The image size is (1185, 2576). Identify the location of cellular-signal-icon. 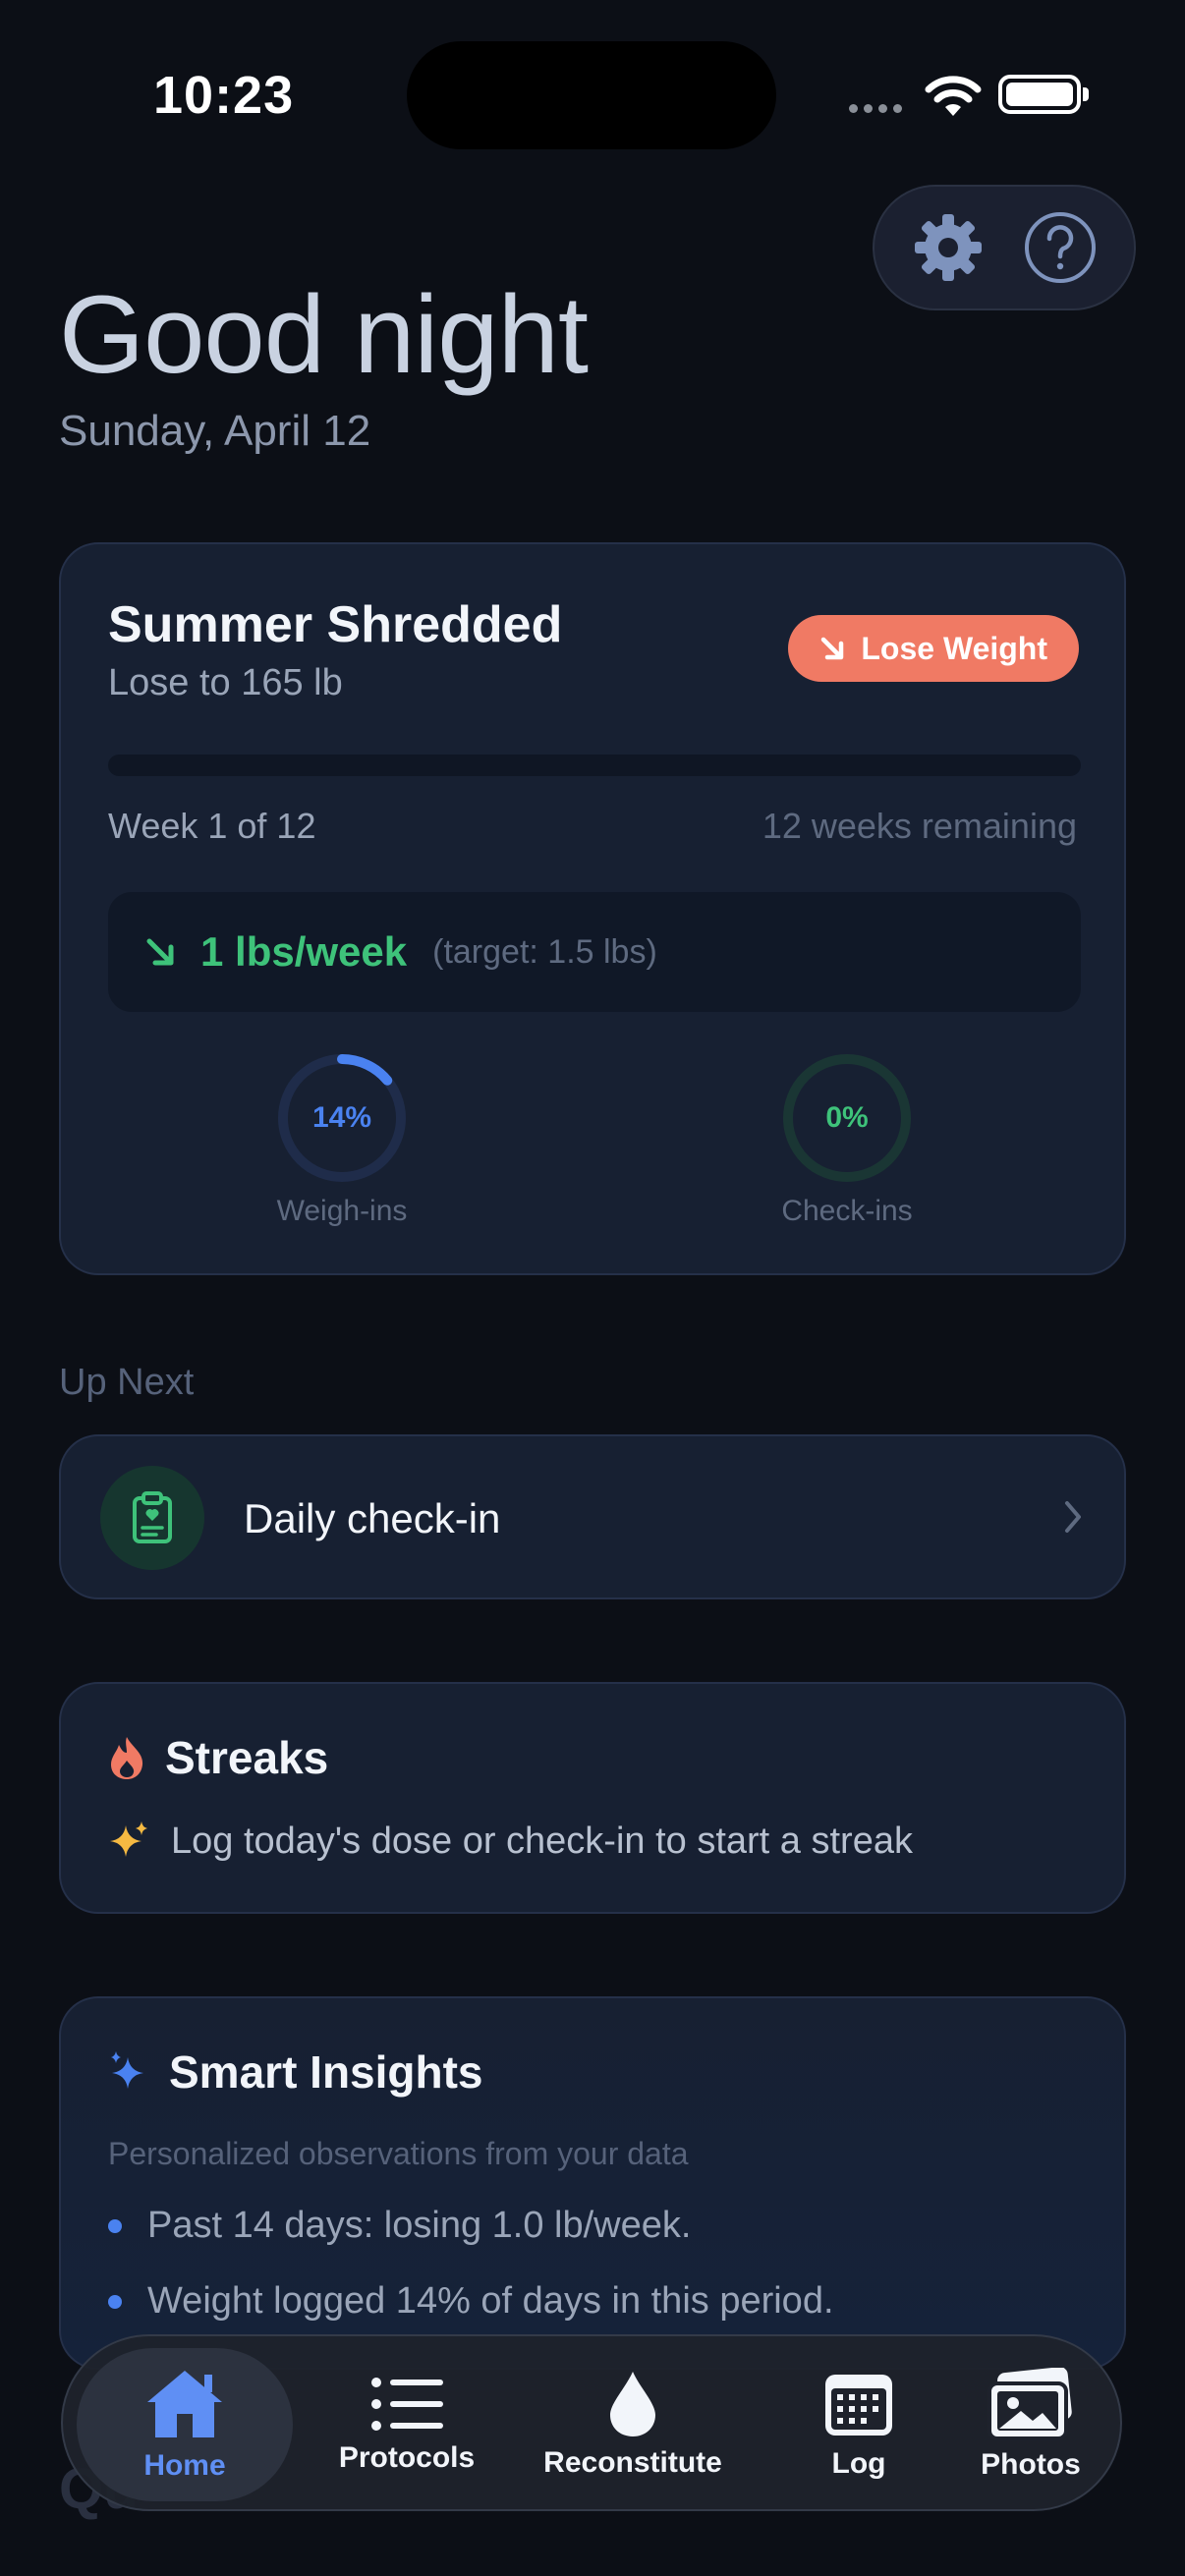
(876, 108).